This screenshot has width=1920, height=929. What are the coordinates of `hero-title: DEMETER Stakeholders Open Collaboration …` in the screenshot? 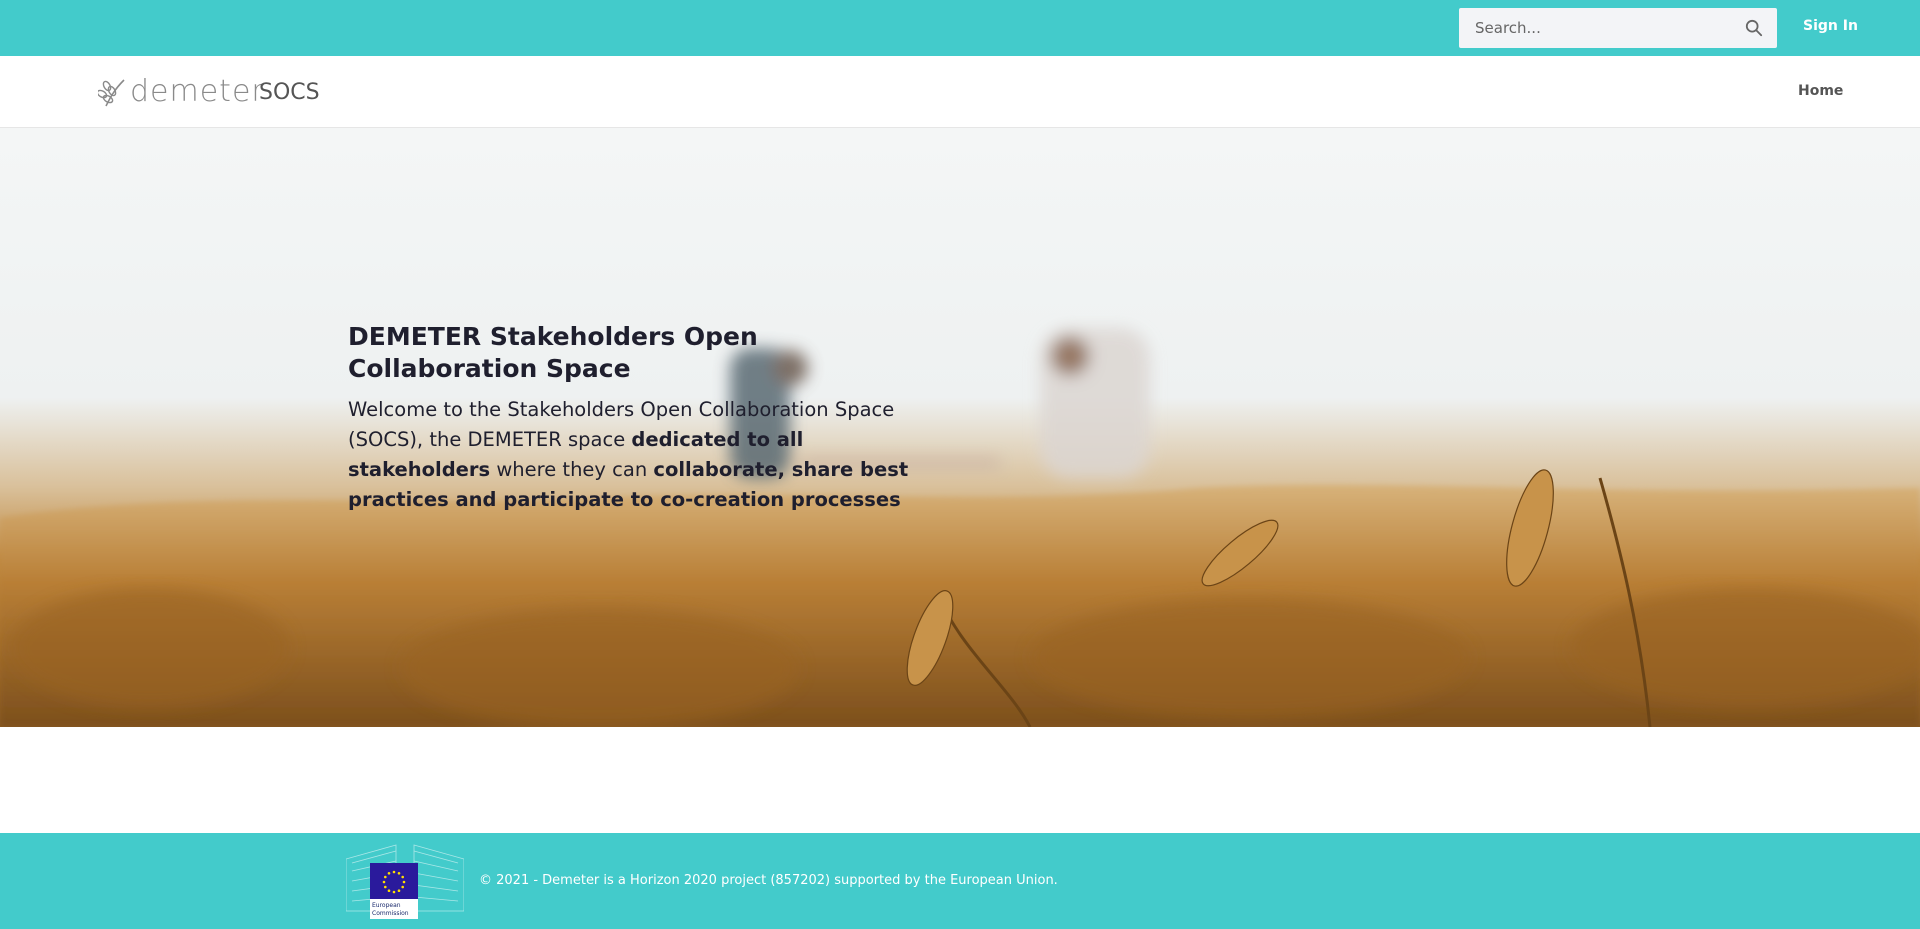 It's located at (553, 352).